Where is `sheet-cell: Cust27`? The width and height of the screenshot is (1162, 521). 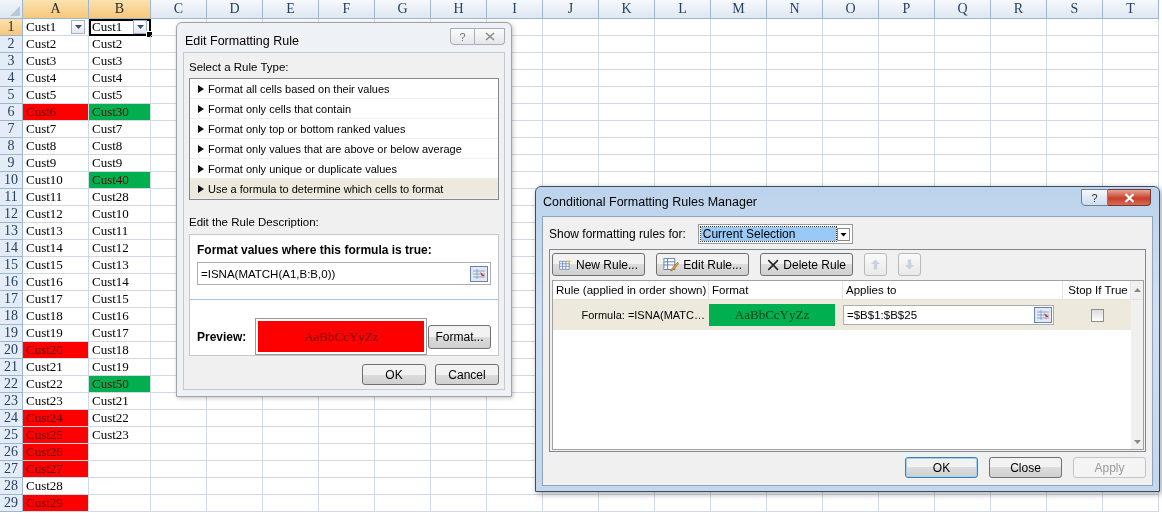
sheet-cell: Cust27 is located at coordinates (56, 469).